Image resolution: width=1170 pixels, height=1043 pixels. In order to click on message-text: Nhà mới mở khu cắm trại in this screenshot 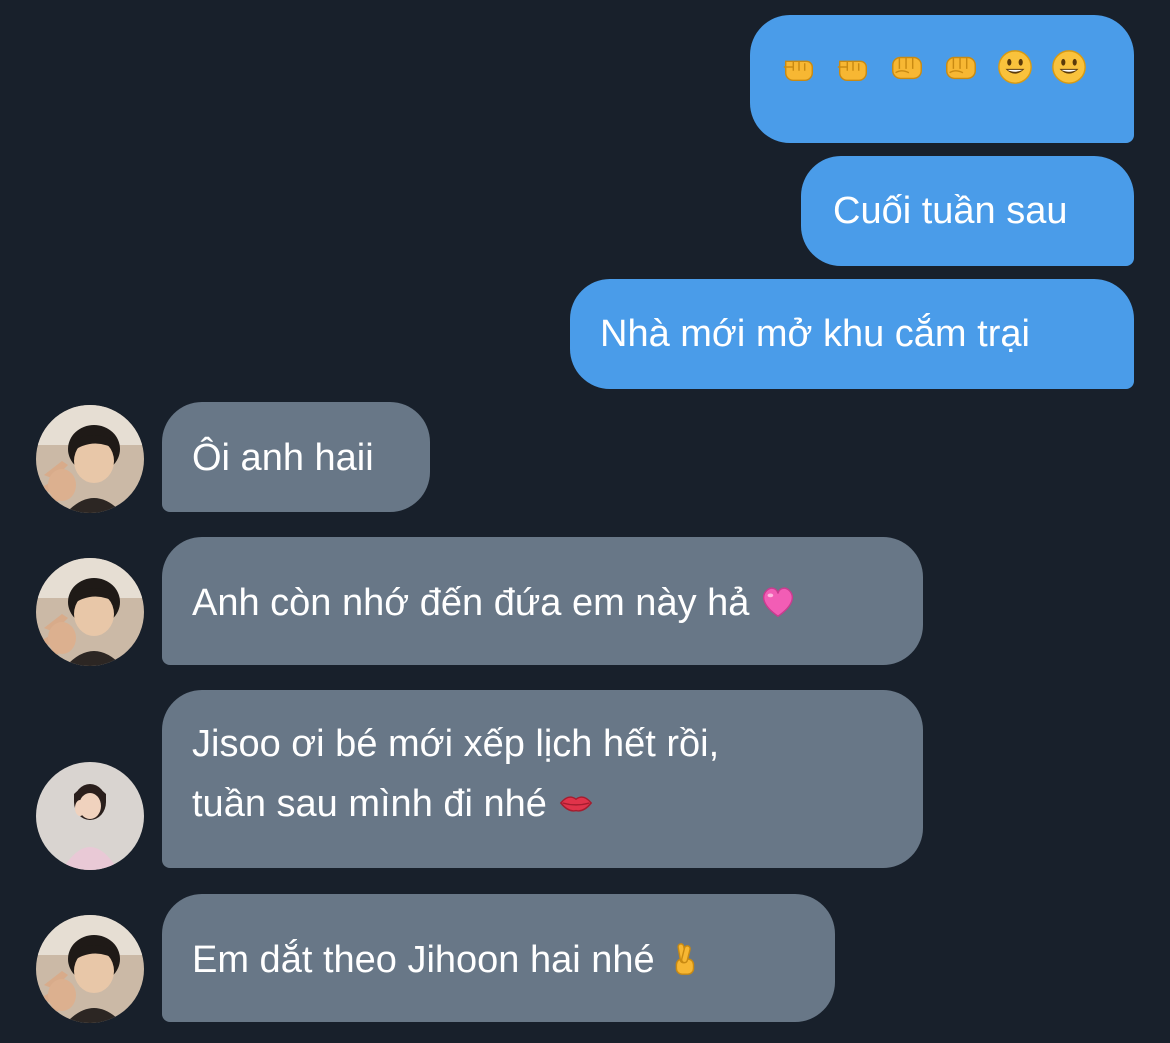, I will do `click(815, 334)`.